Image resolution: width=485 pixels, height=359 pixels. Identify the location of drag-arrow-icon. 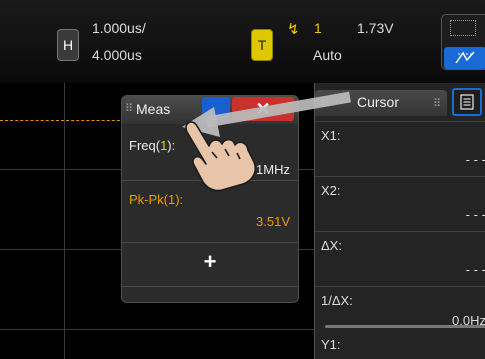
(266, 114).